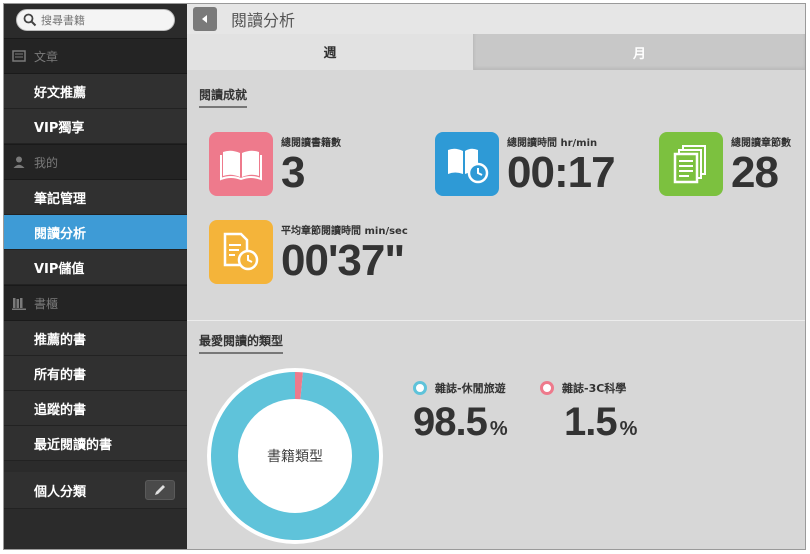  What do you see at coordinates (639, 52) in the screenshot?
I see `tab-month: 月` at bounding box center [639, 52].